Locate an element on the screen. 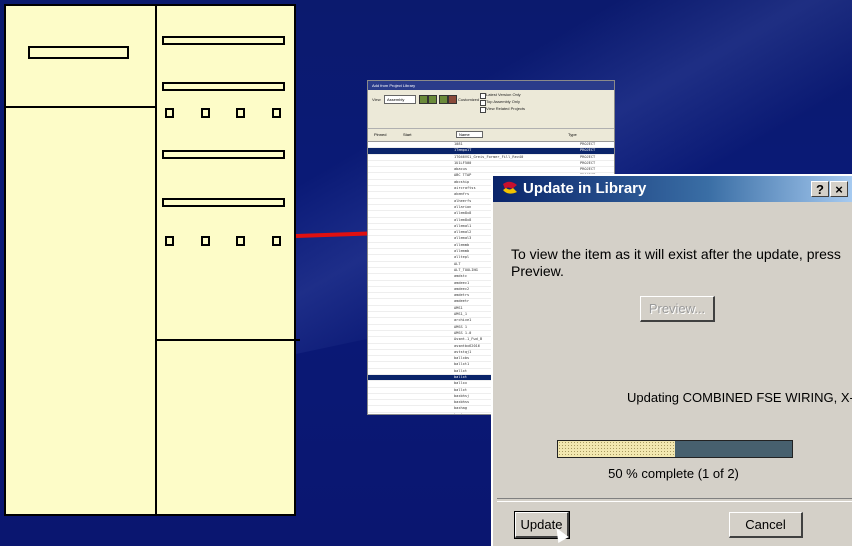  library-row-name: amdeetr is located at coordinates (462, 301).